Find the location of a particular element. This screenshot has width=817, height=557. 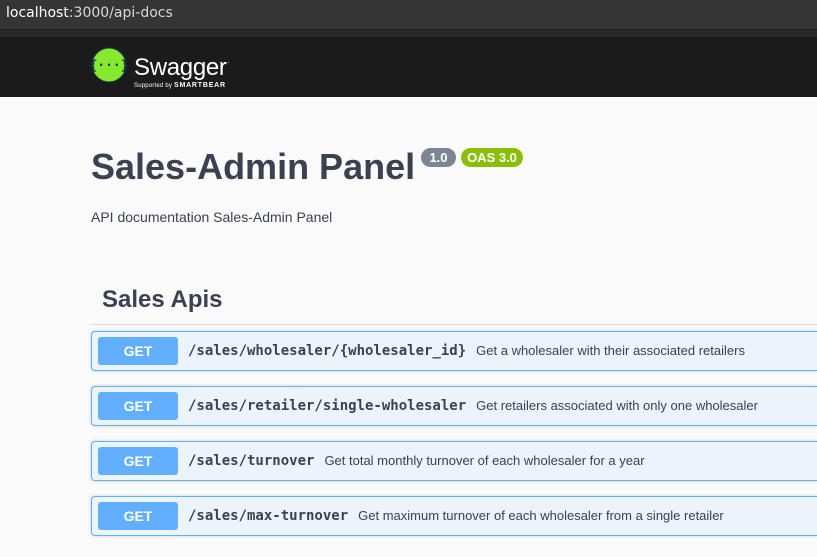

url-path: :3000/api-docs is located at coordinates (120, 13).